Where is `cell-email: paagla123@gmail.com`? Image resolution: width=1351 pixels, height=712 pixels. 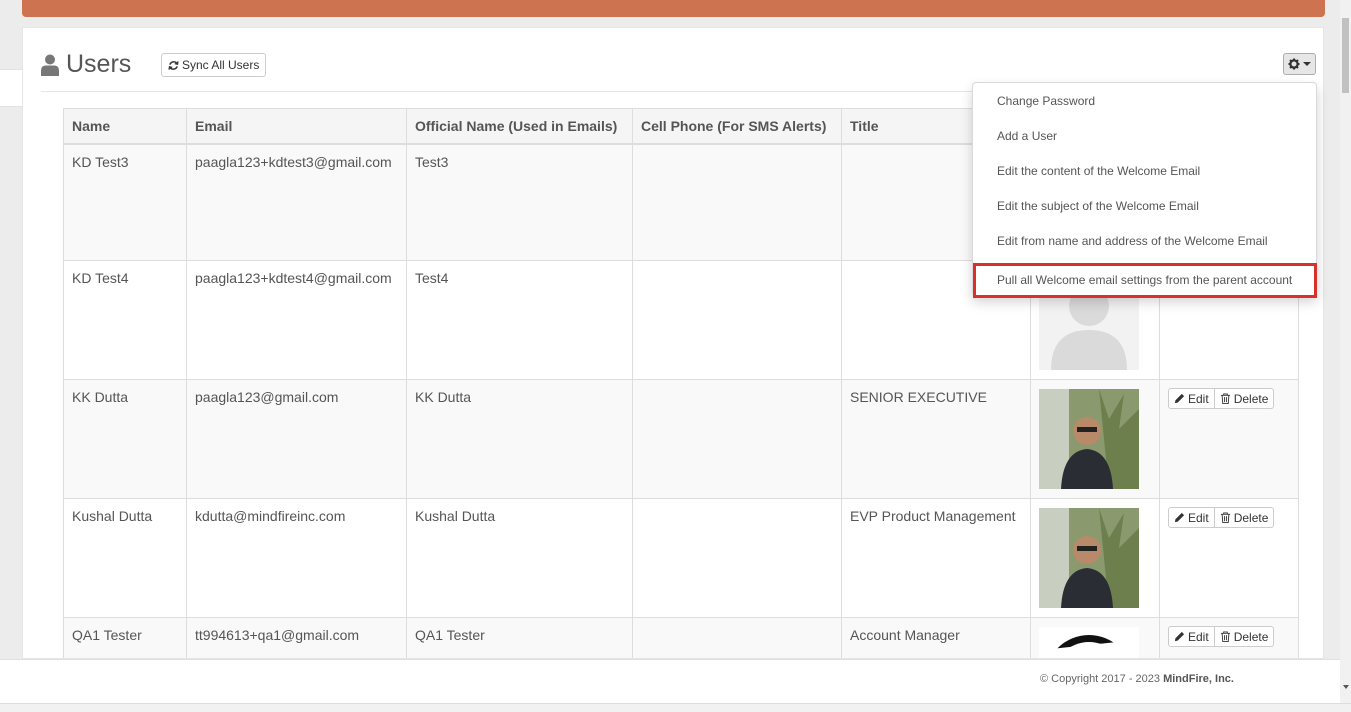
cell-email: paagla123@gmail.com is located at coordinates (296, 439).